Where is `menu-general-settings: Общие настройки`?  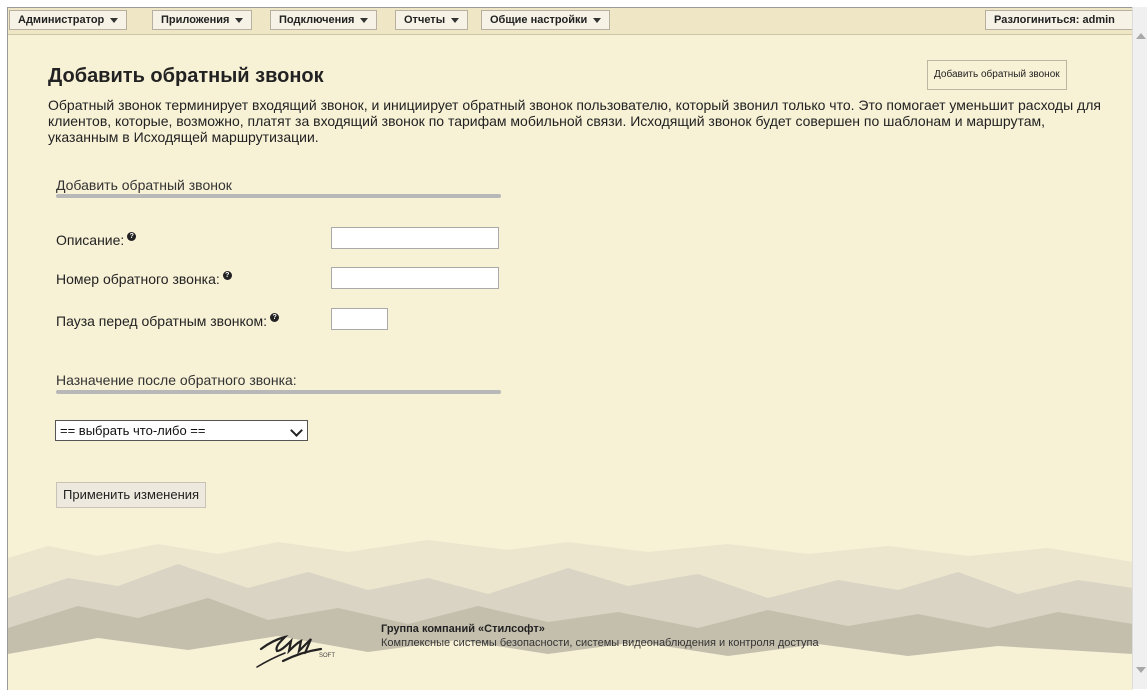
menu-general-settings: Общие настройки is located at coordinates (546, 20).